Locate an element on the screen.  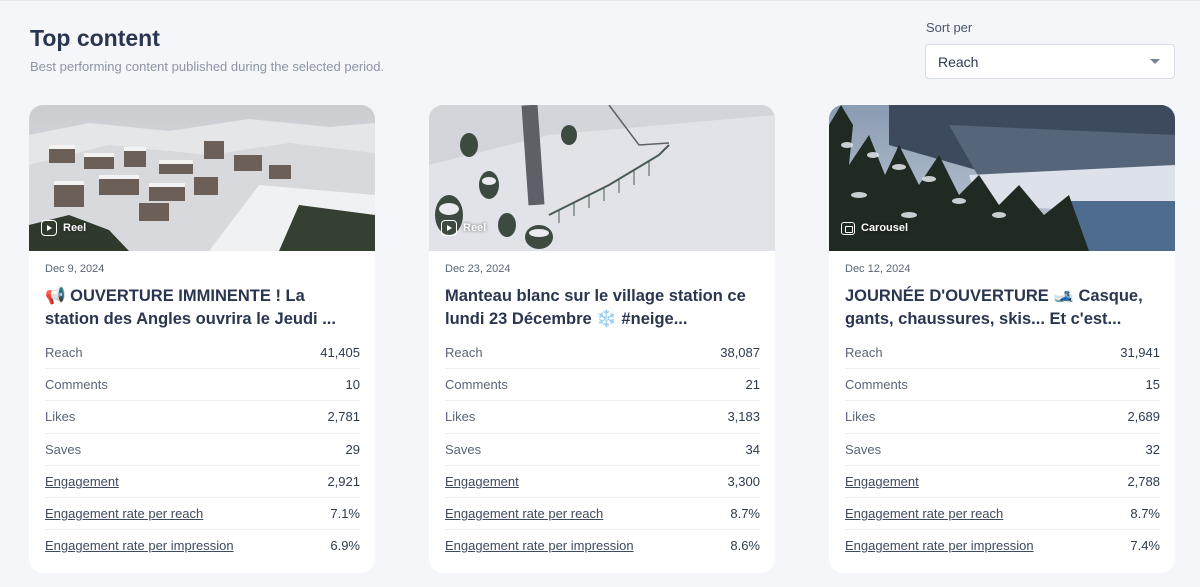
post-thumbnail: Carousel is located at coordinates (1002, 178).